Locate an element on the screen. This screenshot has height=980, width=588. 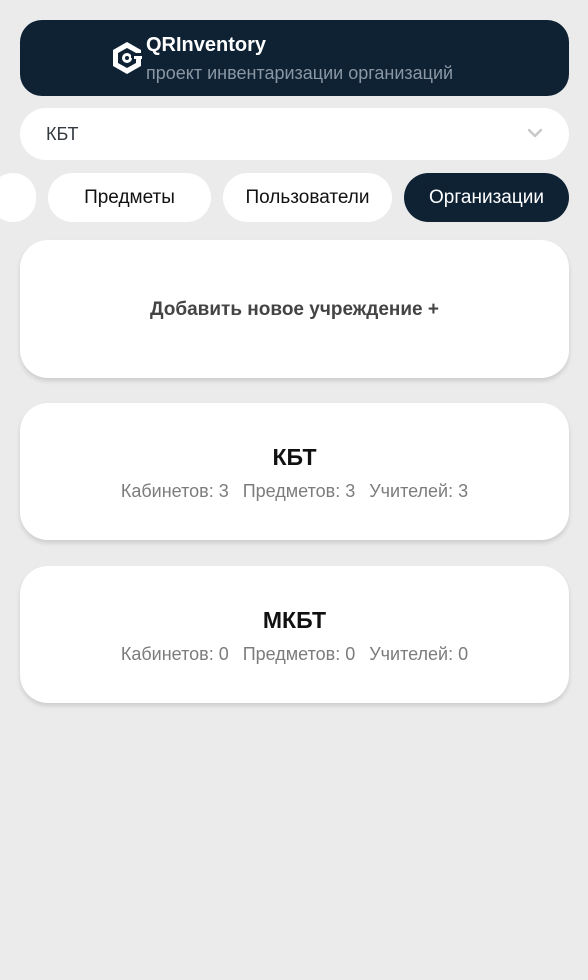
add-organization-label: Добавить новое учреждение + is located at coordinates (294, 309).